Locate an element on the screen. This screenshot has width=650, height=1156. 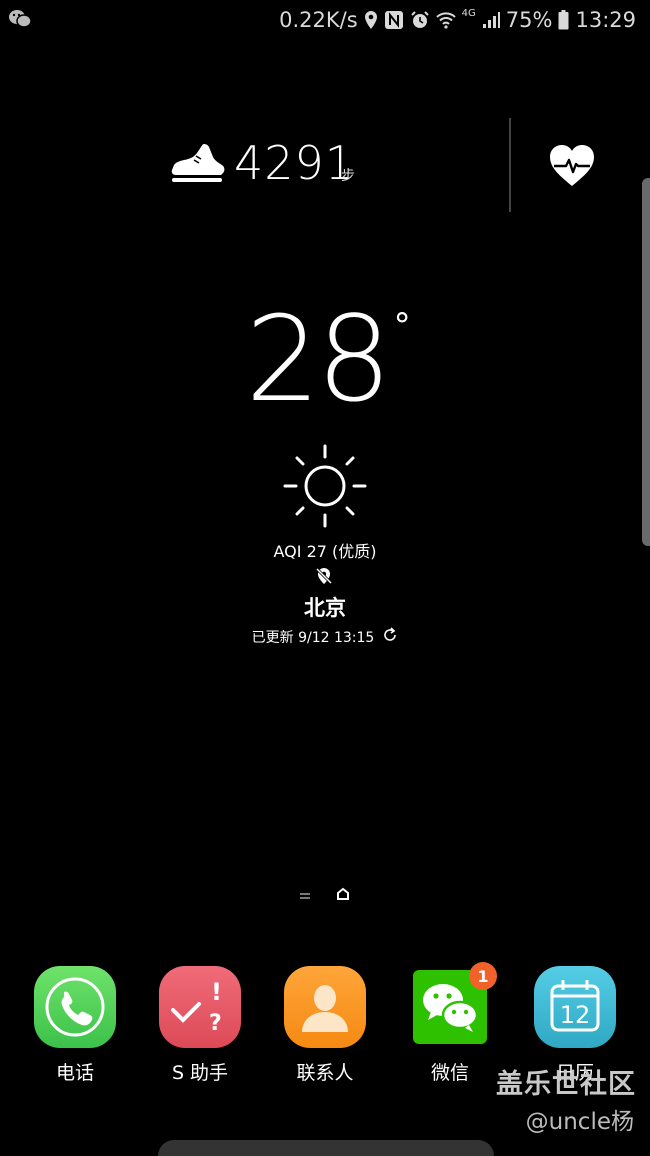
health-widget: 4291 步 is located at coordinates (325, 165).